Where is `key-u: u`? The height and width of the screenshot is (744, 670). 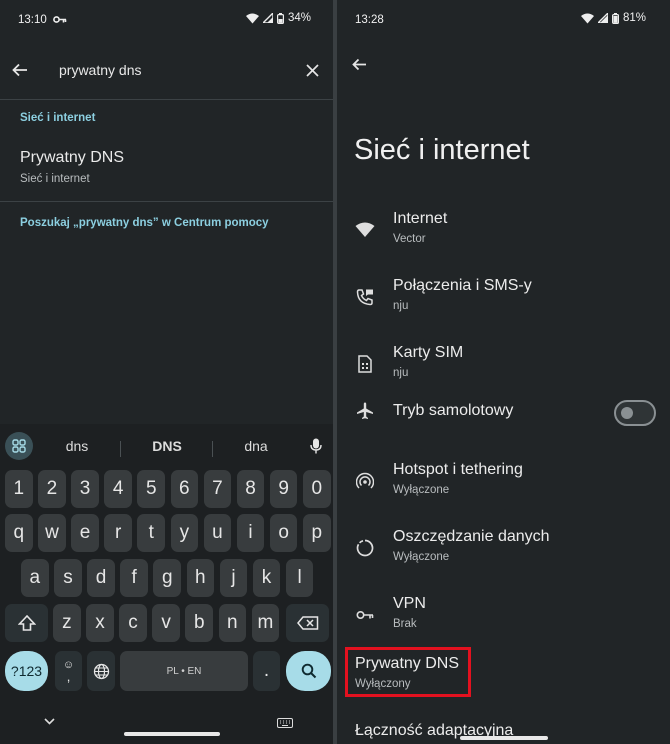 key-u: u is located at coordinates (217, 533).